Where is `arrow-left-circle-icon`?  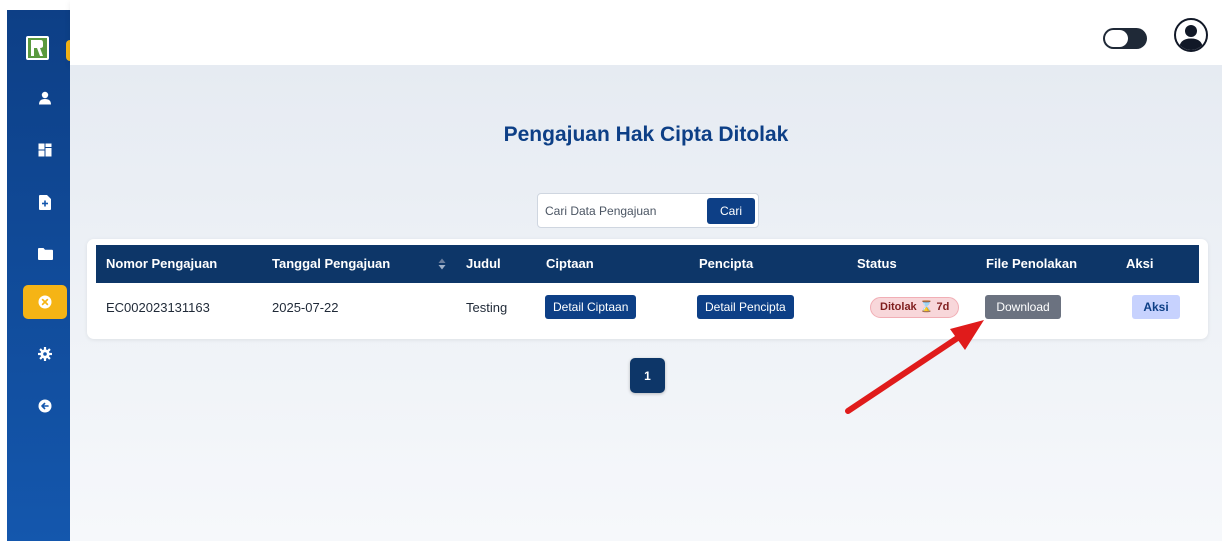 arrow-left-circle-icon is located at coordinates (45, 406).